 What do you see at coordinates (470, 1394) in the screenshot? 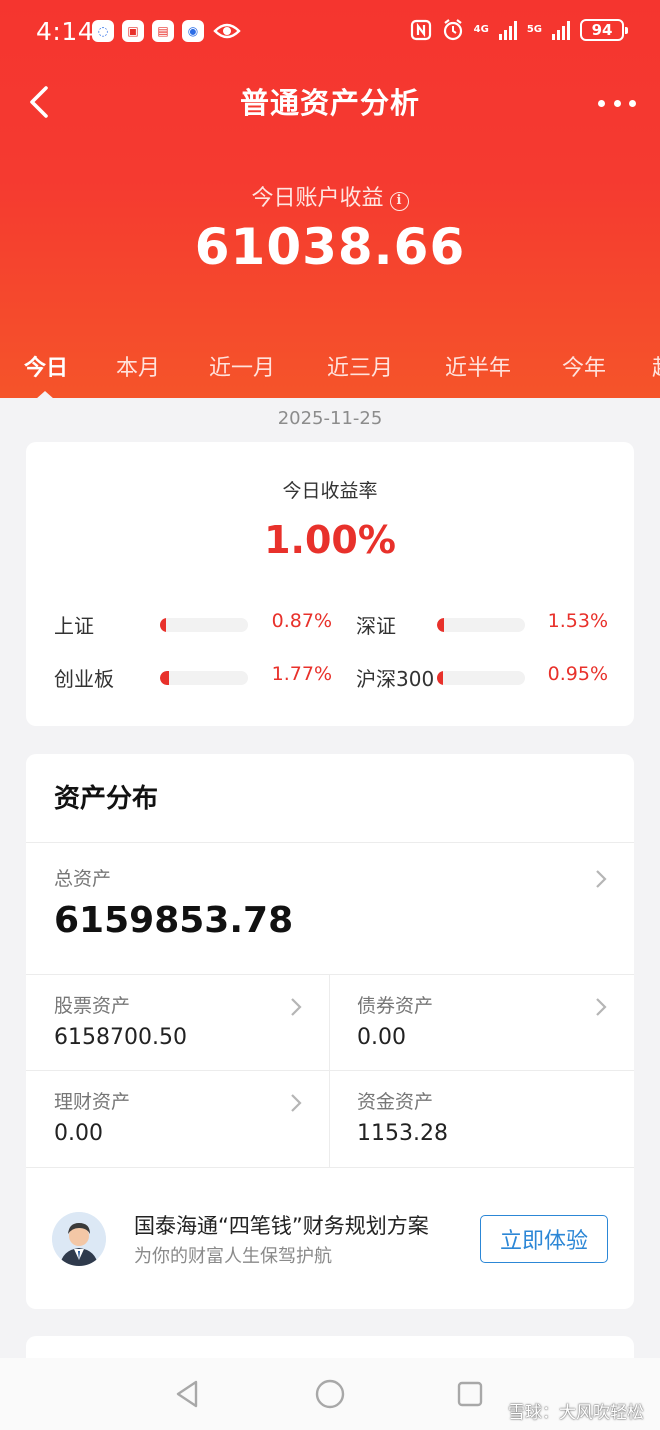
I see `nav-recents-icon` at bounding box center [470, 1394].